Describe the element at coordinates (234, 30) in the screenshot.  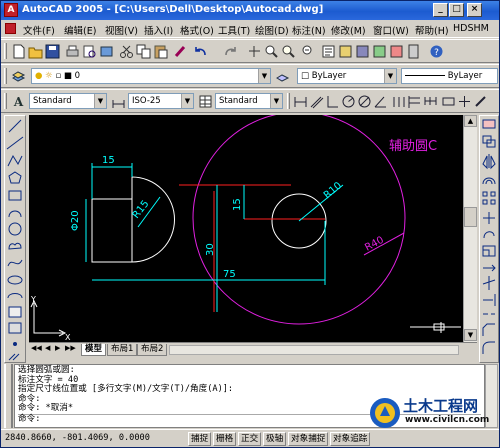
I see `menu-tools: 工具(T)` at that location.